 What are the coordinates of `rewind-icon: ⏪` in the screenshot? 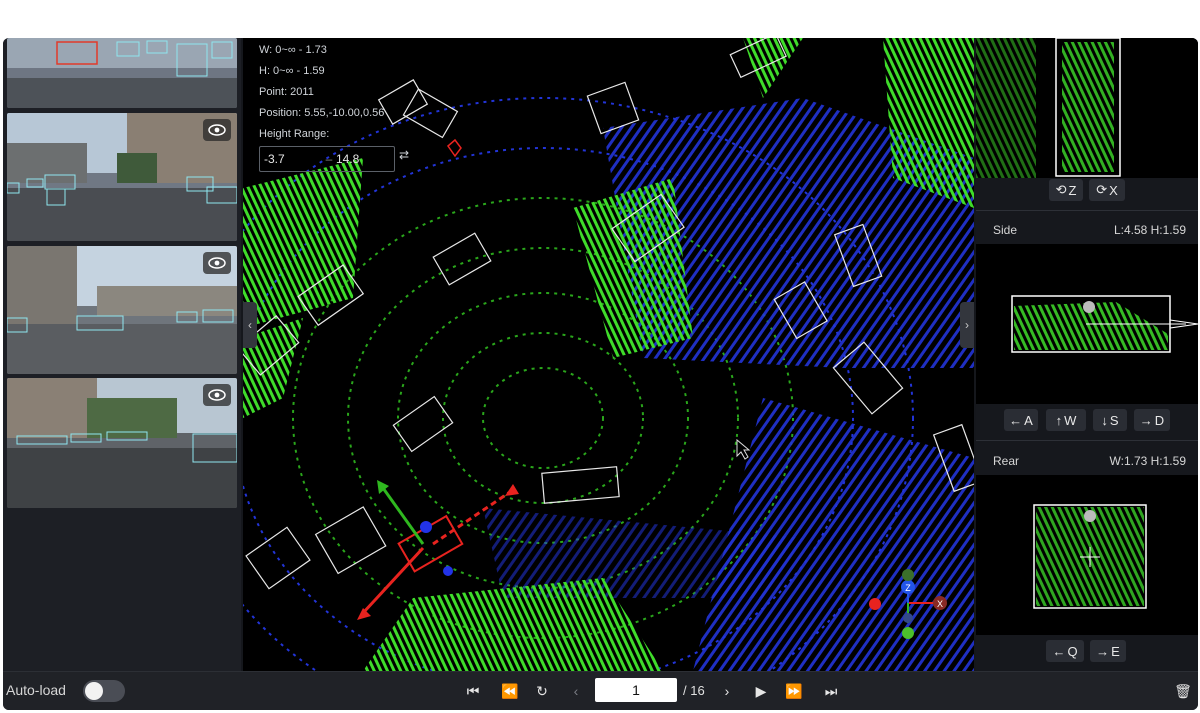 It's located at (510, 691).